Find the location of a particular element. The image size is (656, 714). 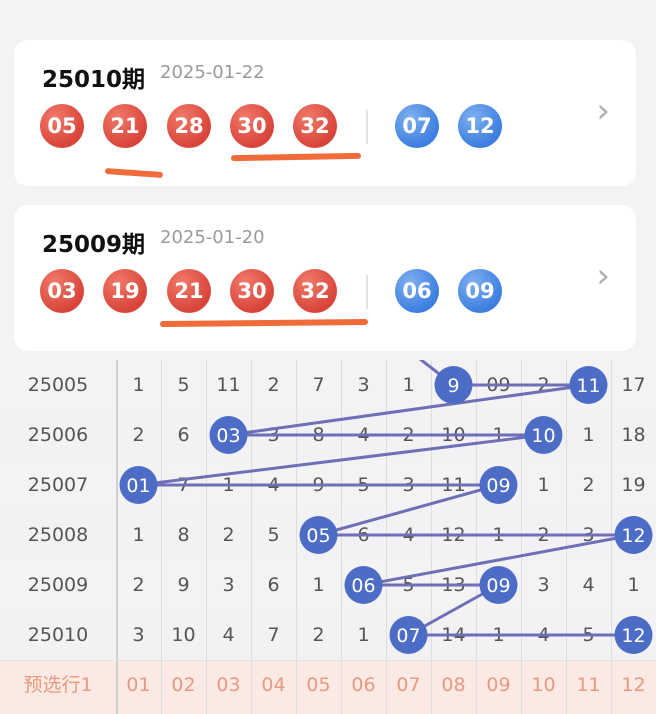

trend-dot: 11 is located at coordinates (588, 385).